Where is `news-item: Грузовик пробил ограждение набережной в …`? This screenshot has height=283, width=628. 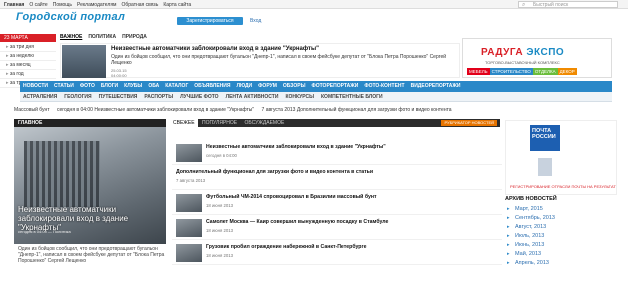 news-item: Грузовик пробил ограждение набережной в … is located at coordinates (337, 252).